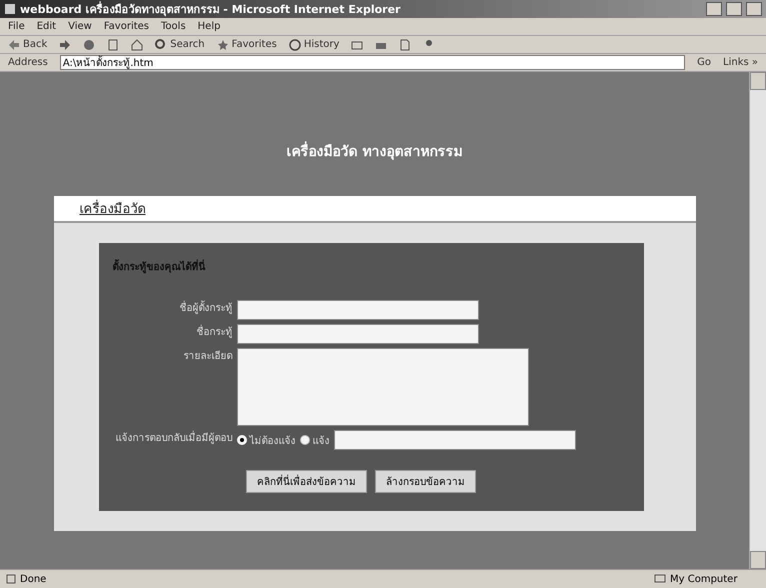 Image resolution: width=766 pixels, height=588 pixels. What do you see at coordinates (371, 266) in the screenshot?
I see `form-intro: ตั้งกระทู้ของคุณได้ที่นี่` at bounding box center [371, 266].